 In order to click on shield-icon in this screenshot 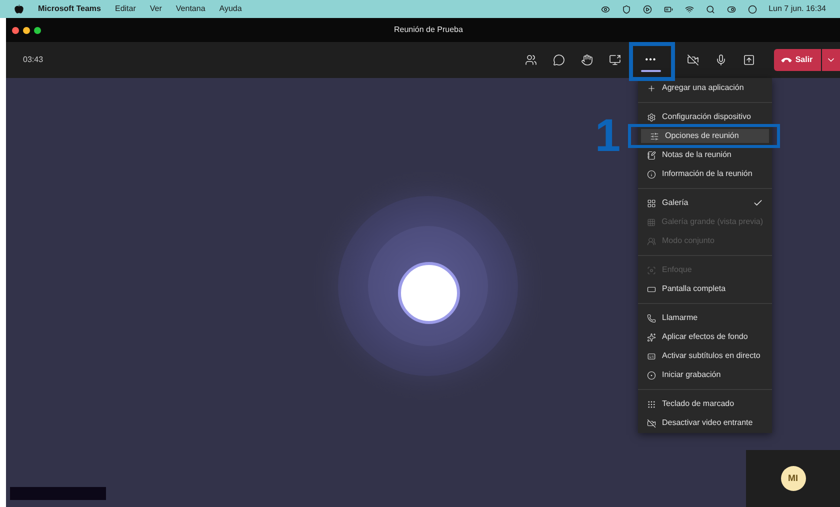, I will do `click(626, 9)`.